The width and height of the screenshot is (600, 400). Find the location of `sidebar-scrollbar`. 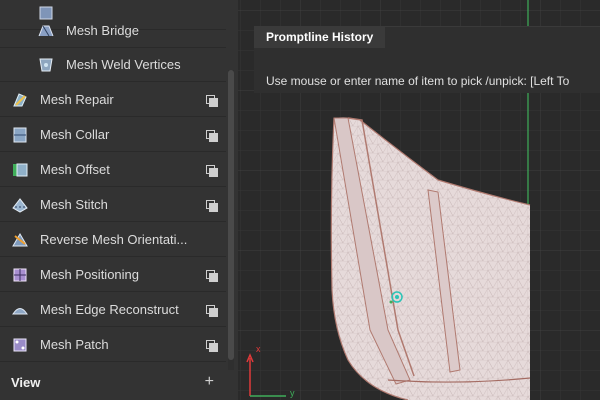

sidebar-scrollbar is located at coordinates (231, 220).